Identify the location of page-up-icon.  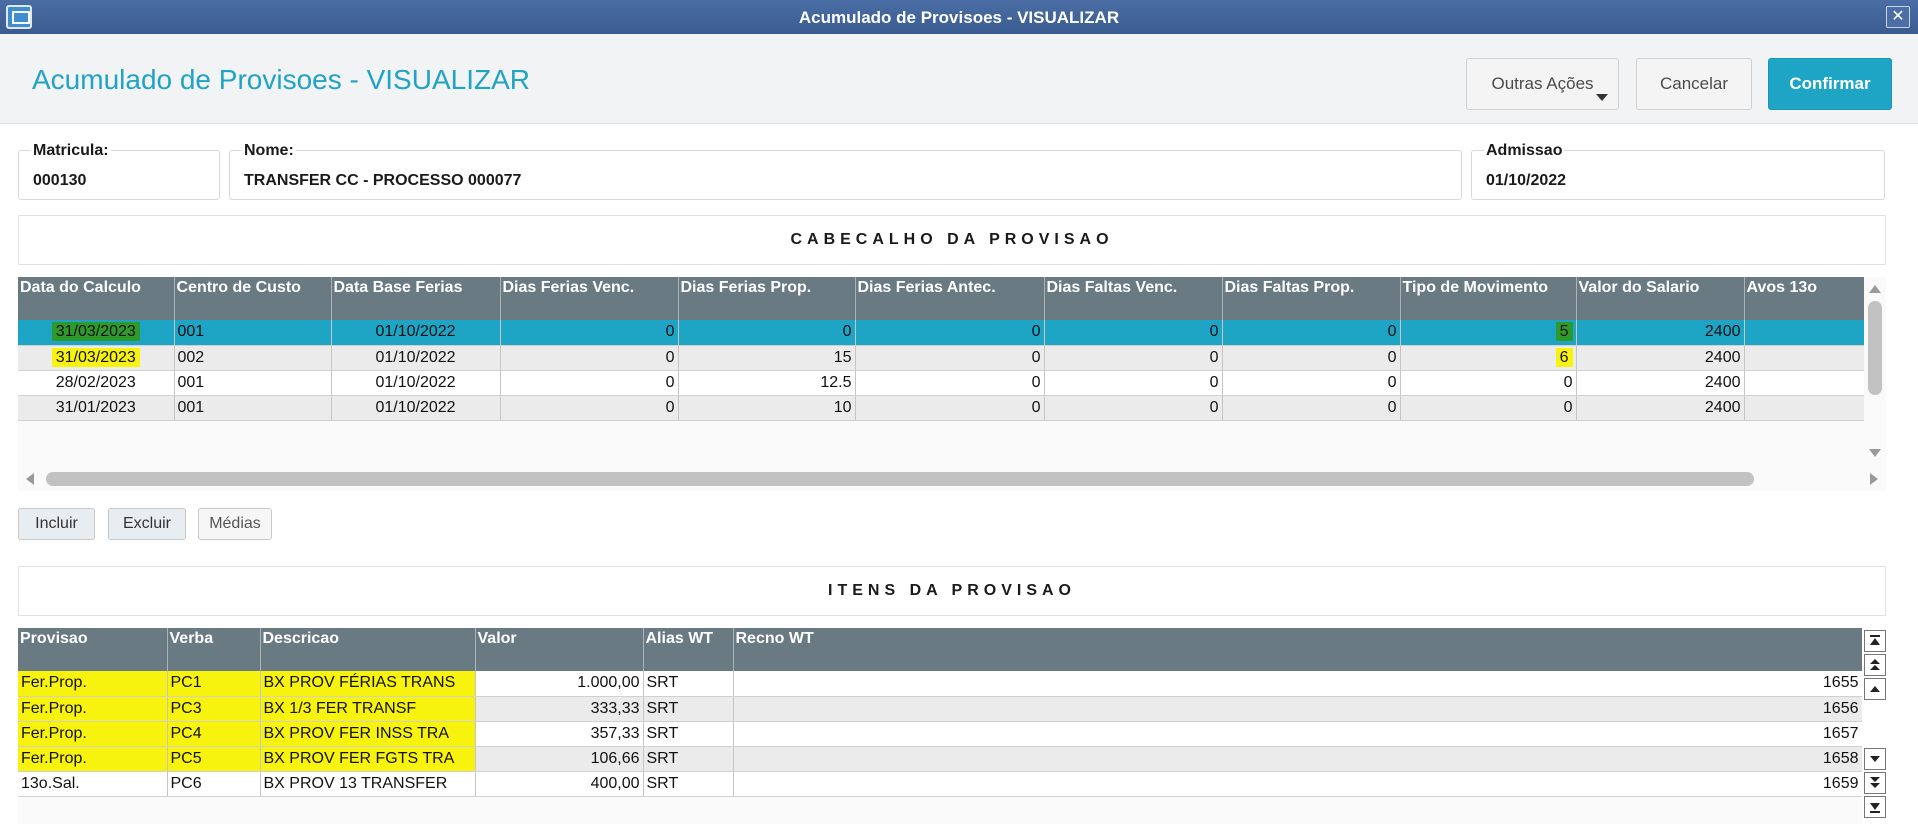
(1875, 665).